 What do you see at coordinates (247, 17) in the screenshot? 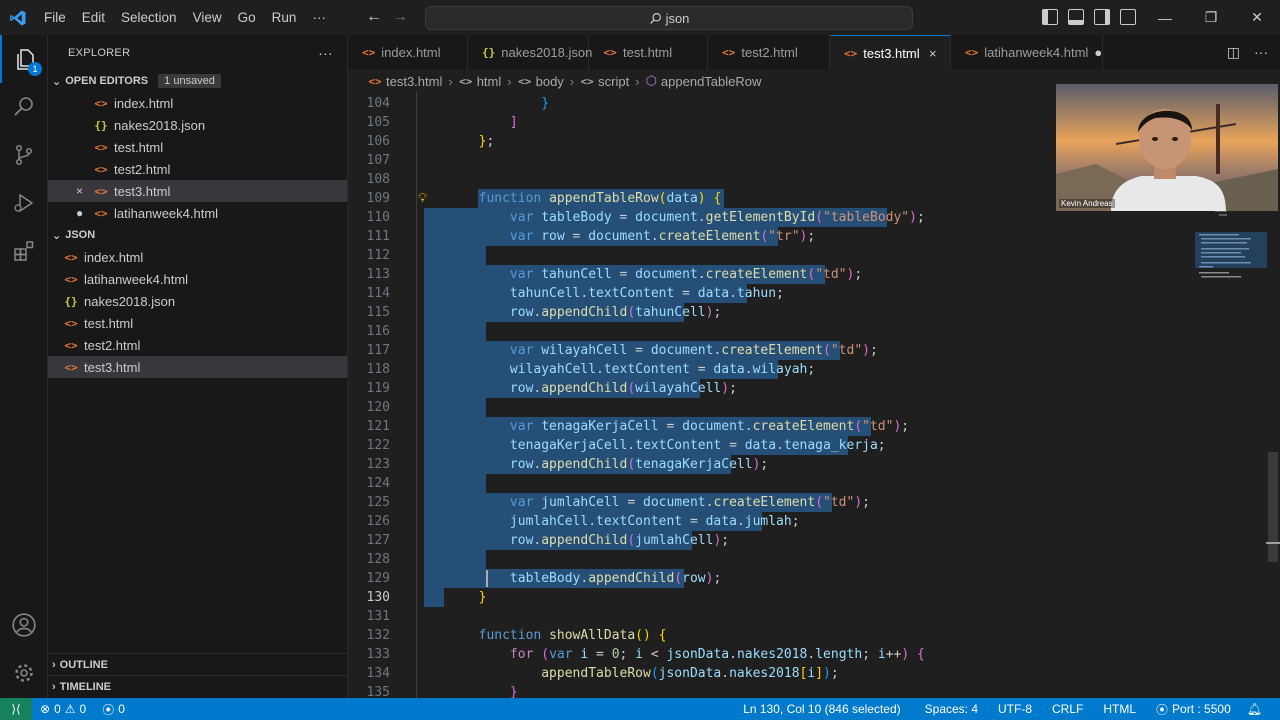
I see `menu-go: Go` at bounding box center [247, 17].